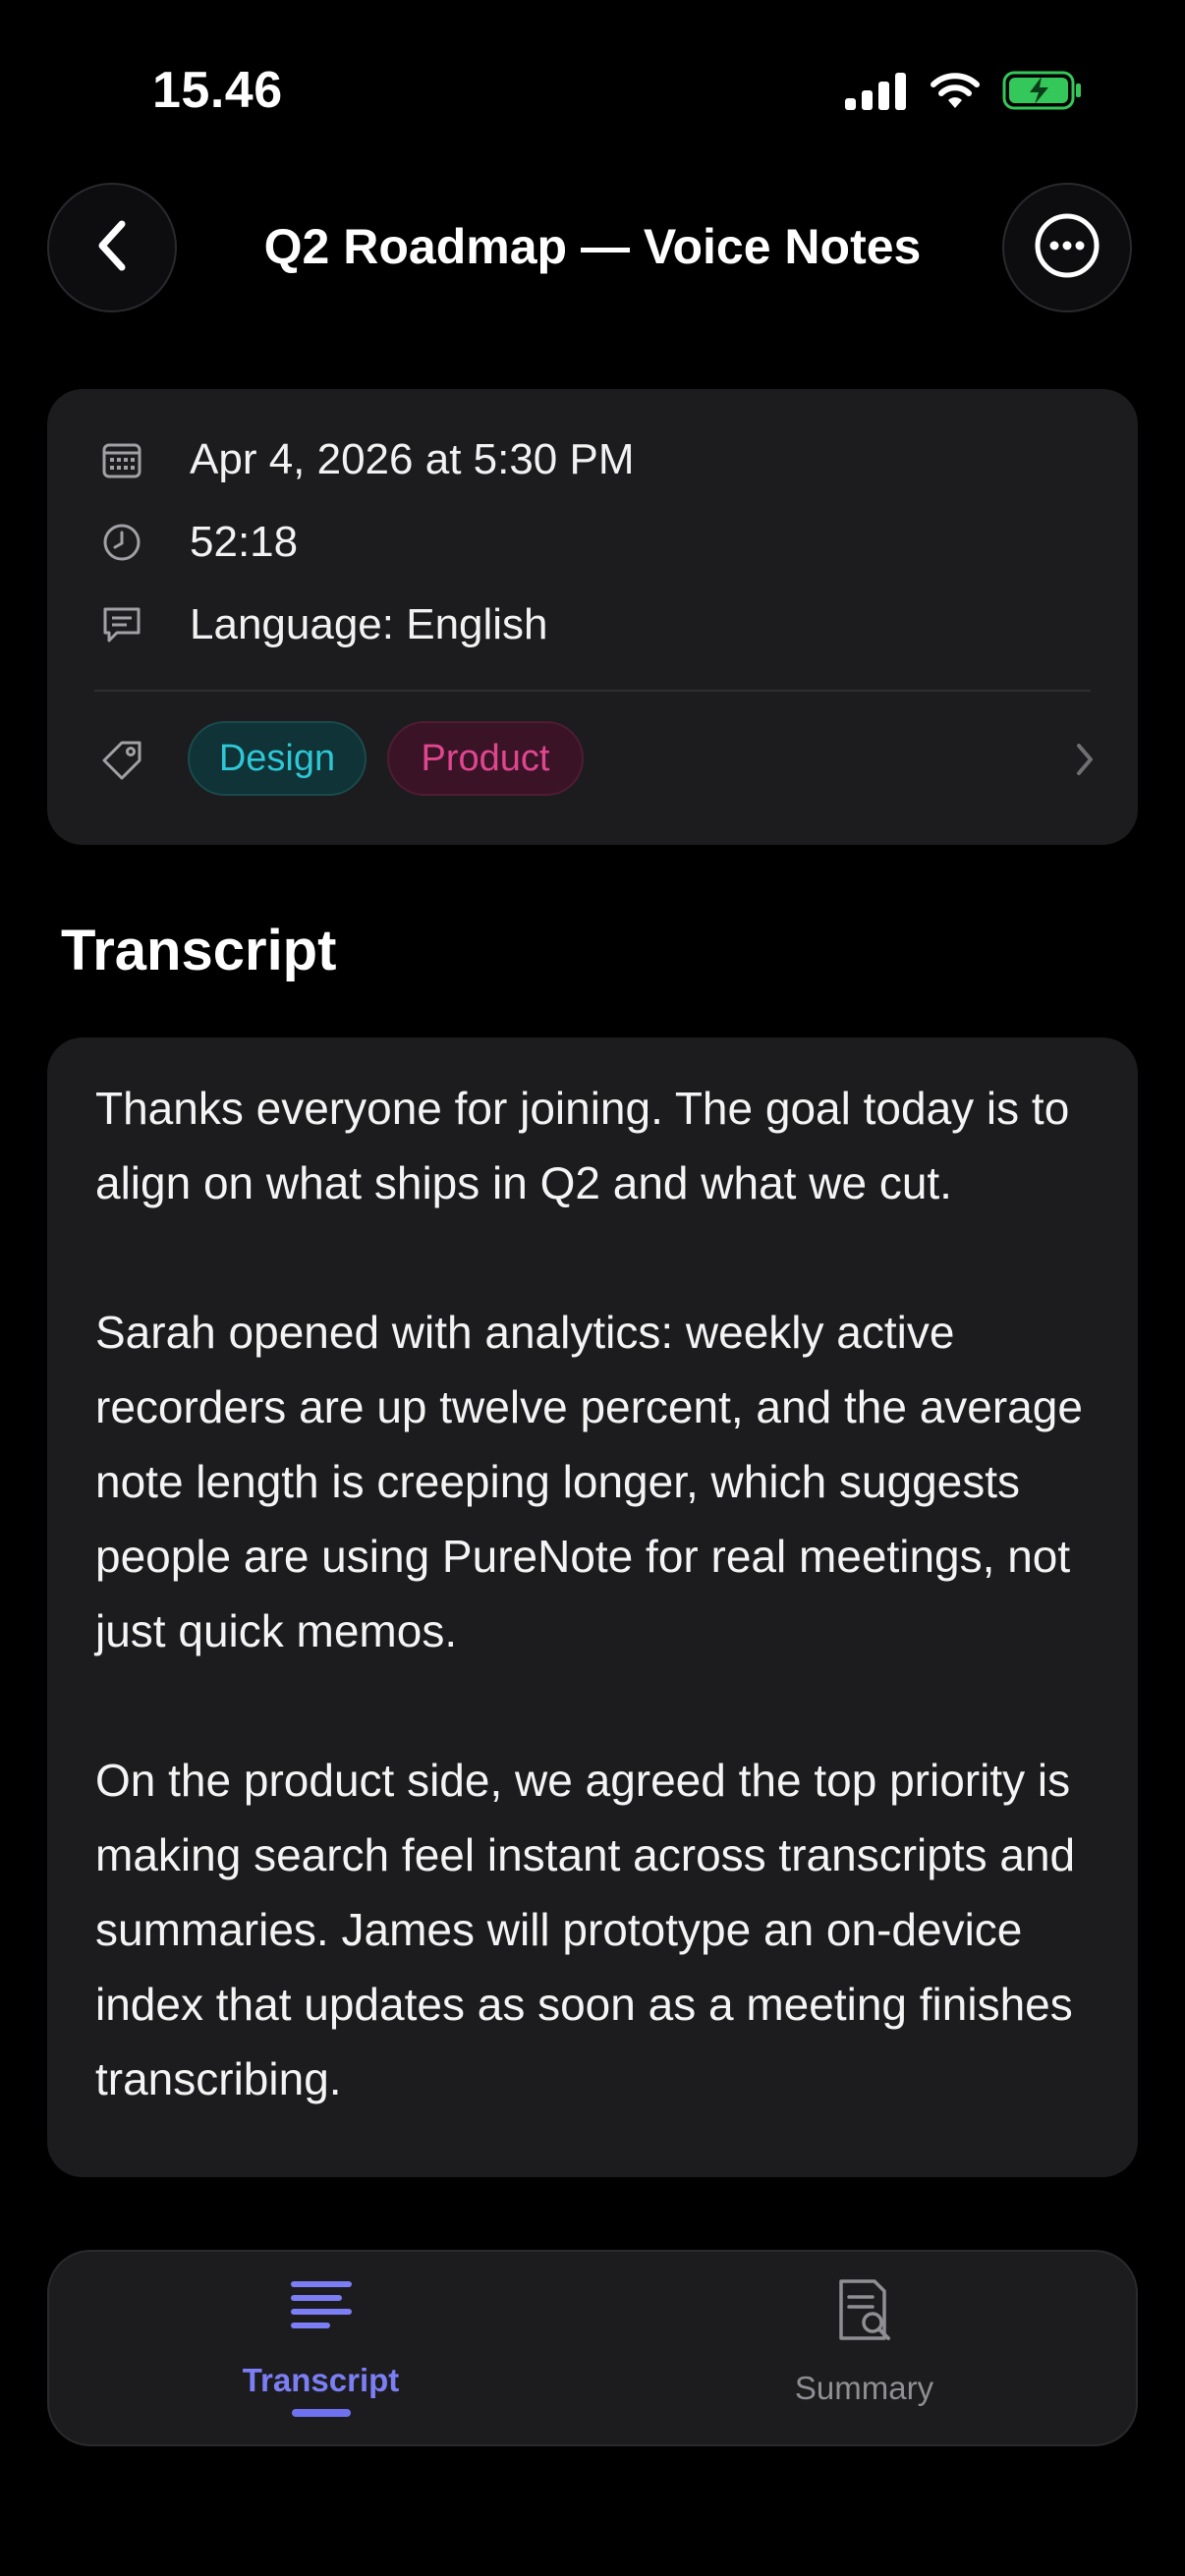 The image size is (1185, 2576). Describe the element at coordinates (592, 542) in the screenshot. I see `duration-row: 52:18` at that location.